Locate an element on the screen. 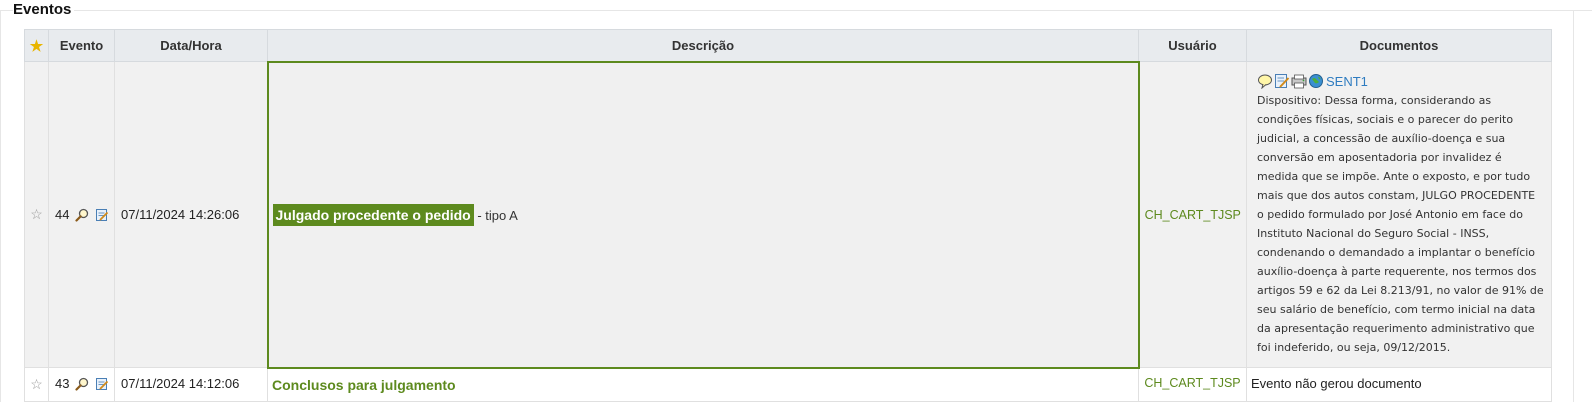  event-type-suffix: - tipo A is located at coordinates (497, 215).